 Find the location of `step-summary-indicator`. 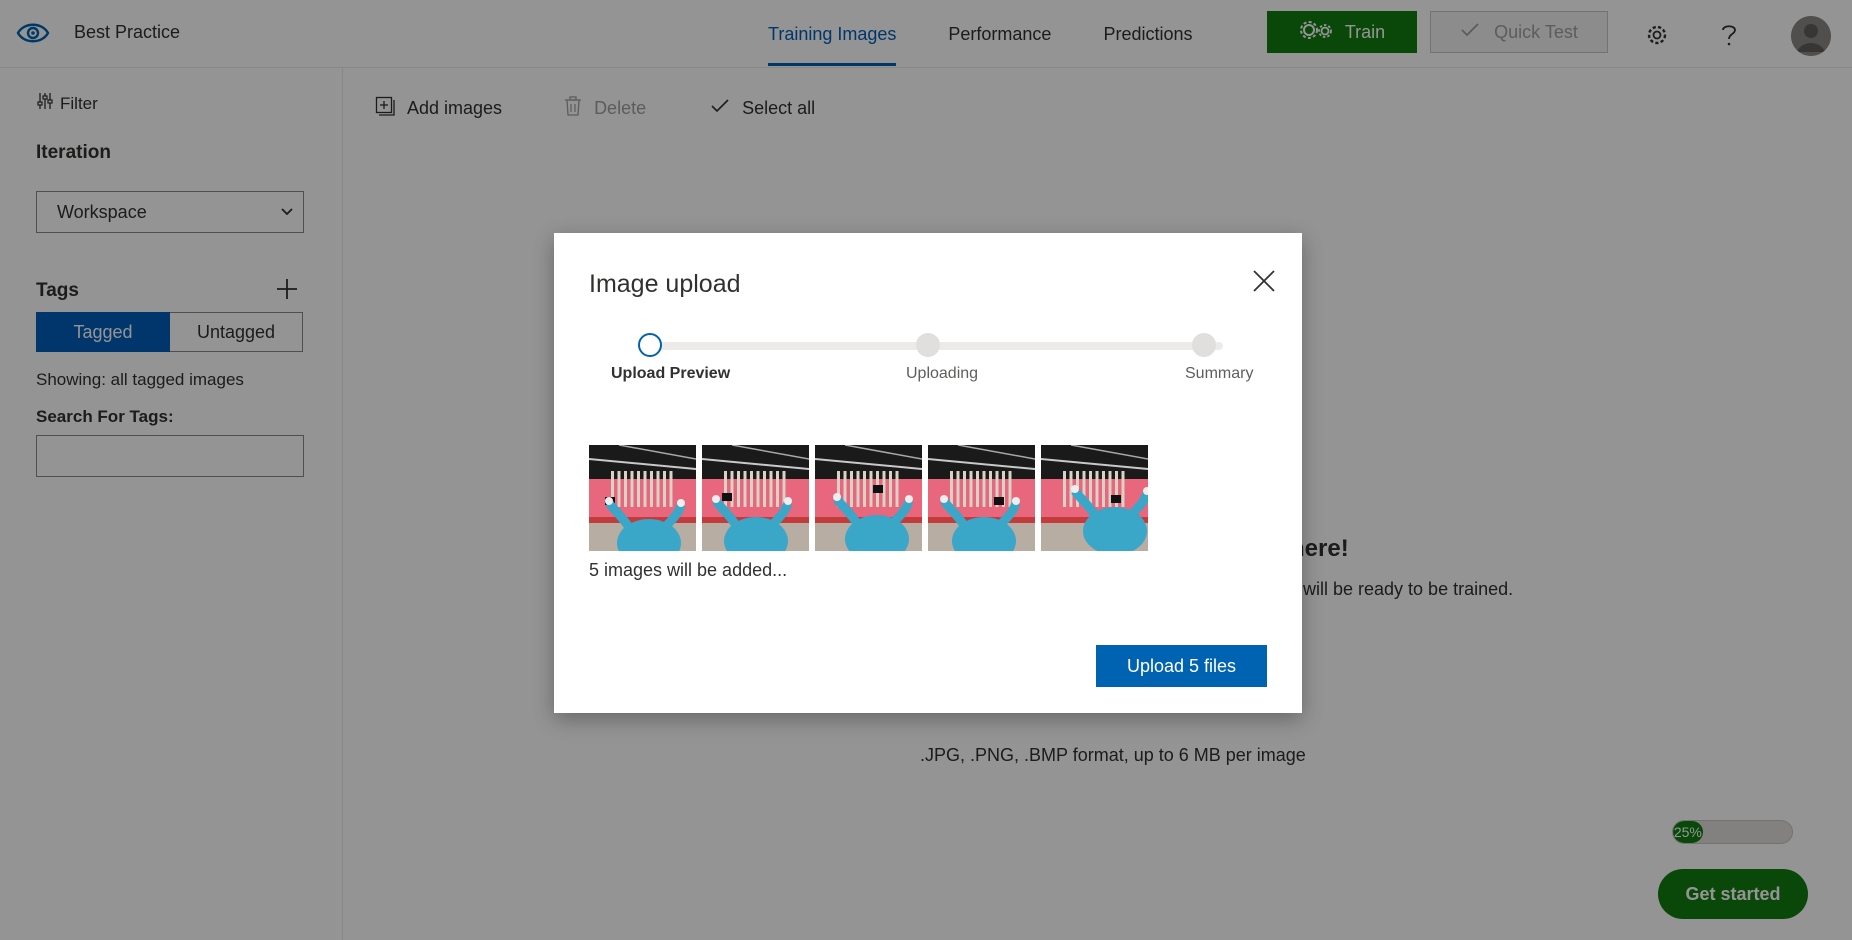

step-summary-indicator is located at coordinates (1204, 345).